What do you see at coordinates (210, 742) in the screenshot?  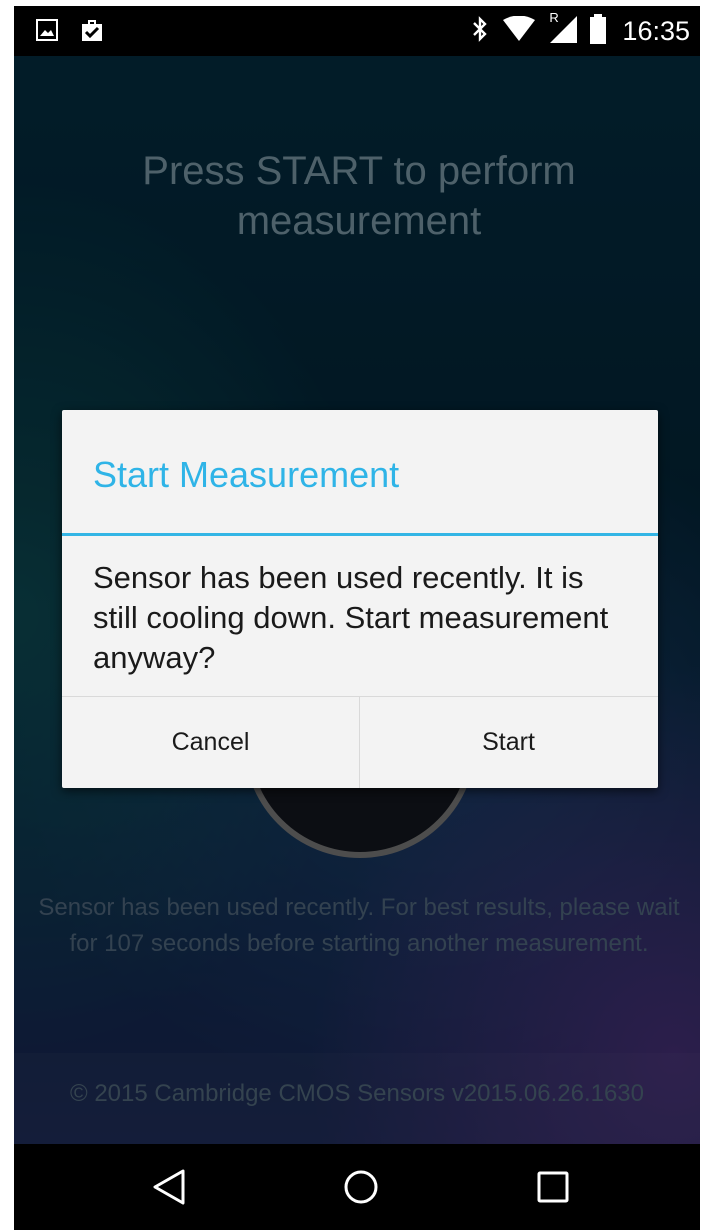 I see `cancel-button: Cancel` at bounding box center [210, 742].